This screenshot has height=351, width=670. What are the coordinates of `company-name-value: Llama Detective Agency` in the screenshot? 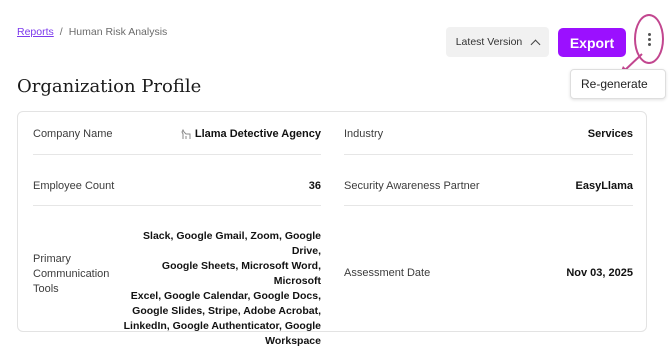 It's located at (249, 134).